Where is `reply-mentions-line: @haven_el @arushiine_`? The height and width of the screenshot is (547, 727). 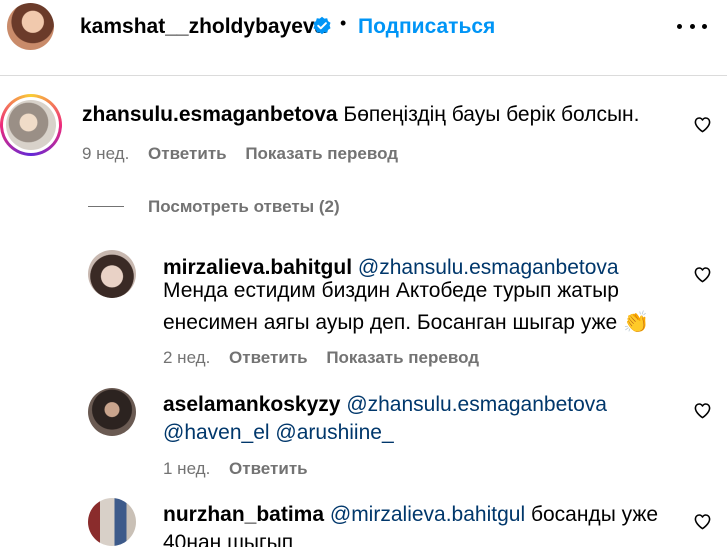 reply-mentions-line: @haven_el @arushiine_ is located at coordinates (278, 433).